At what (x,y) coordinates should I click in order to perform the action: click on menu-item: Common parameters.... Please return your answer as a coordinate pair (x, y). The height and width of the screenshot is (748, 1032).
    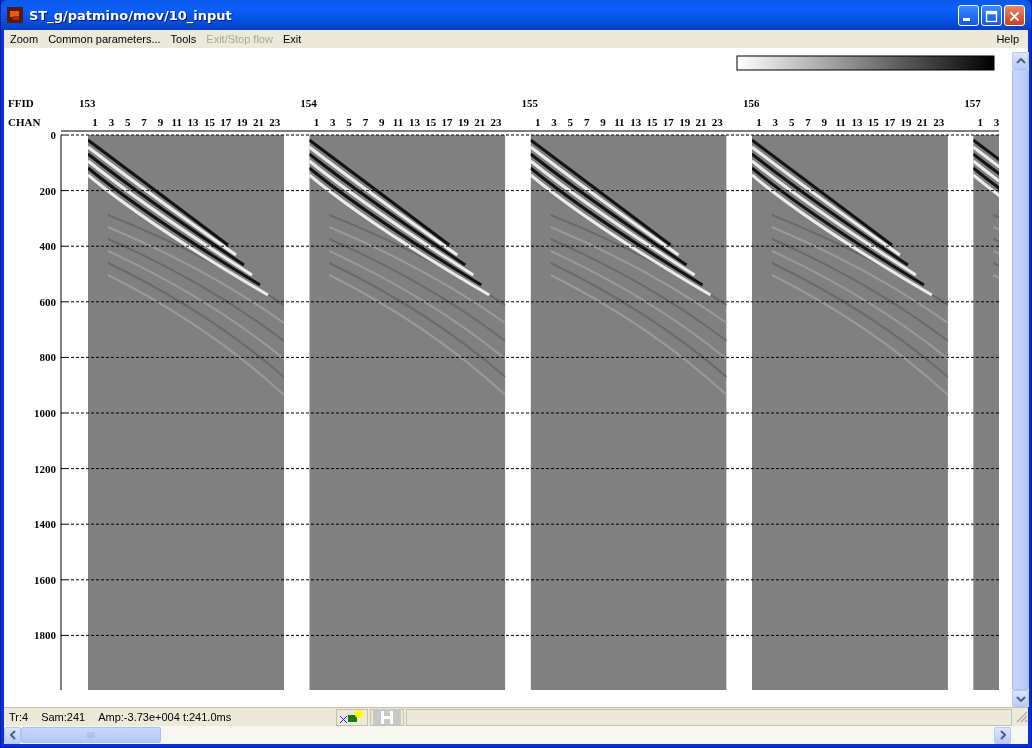
    Looking at the image, I should click on (104, 39).